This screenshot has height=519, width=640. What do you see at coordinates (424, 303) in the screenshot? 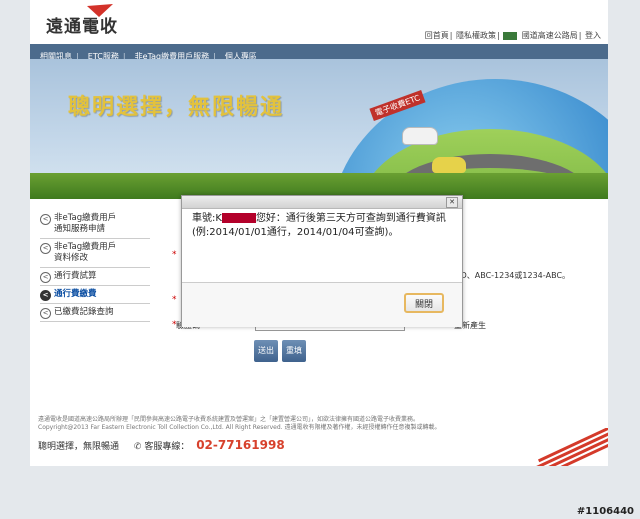
I see `close-button: 關閉` at bounding box center [424, 303].